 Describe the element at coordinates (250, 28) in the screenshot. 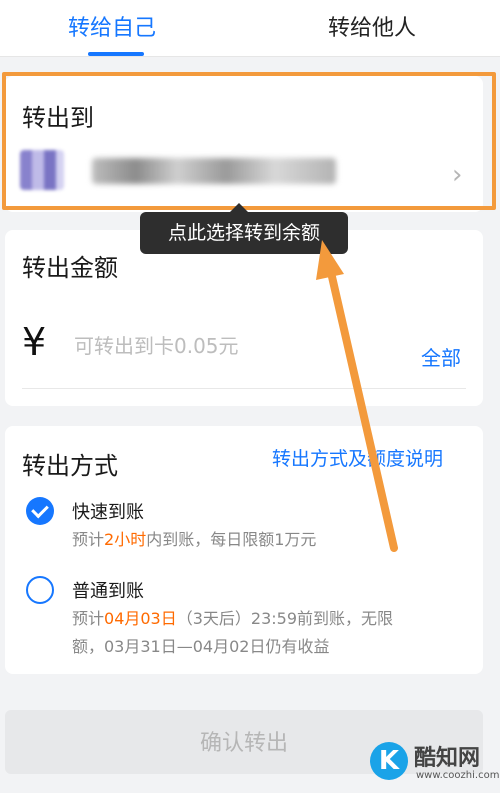

I see `tab-bar: 转给自己 转给他人` at that location.